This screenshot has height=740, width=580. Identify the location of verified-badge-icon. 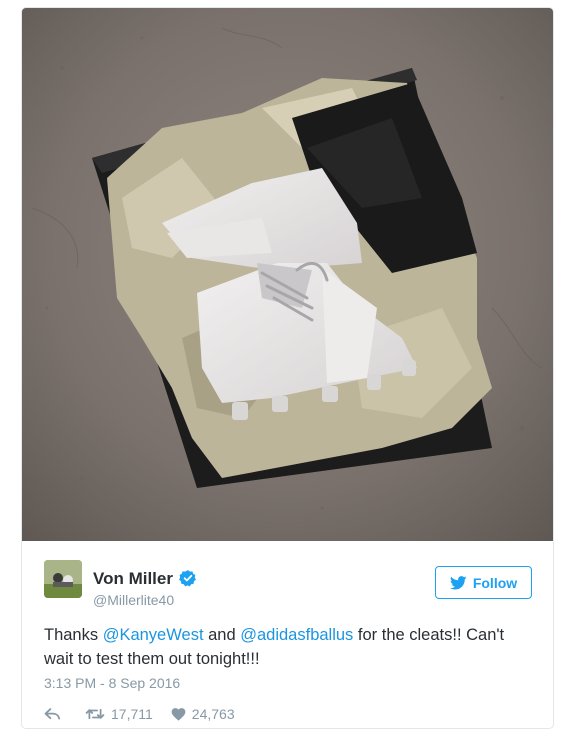
(187, 578).